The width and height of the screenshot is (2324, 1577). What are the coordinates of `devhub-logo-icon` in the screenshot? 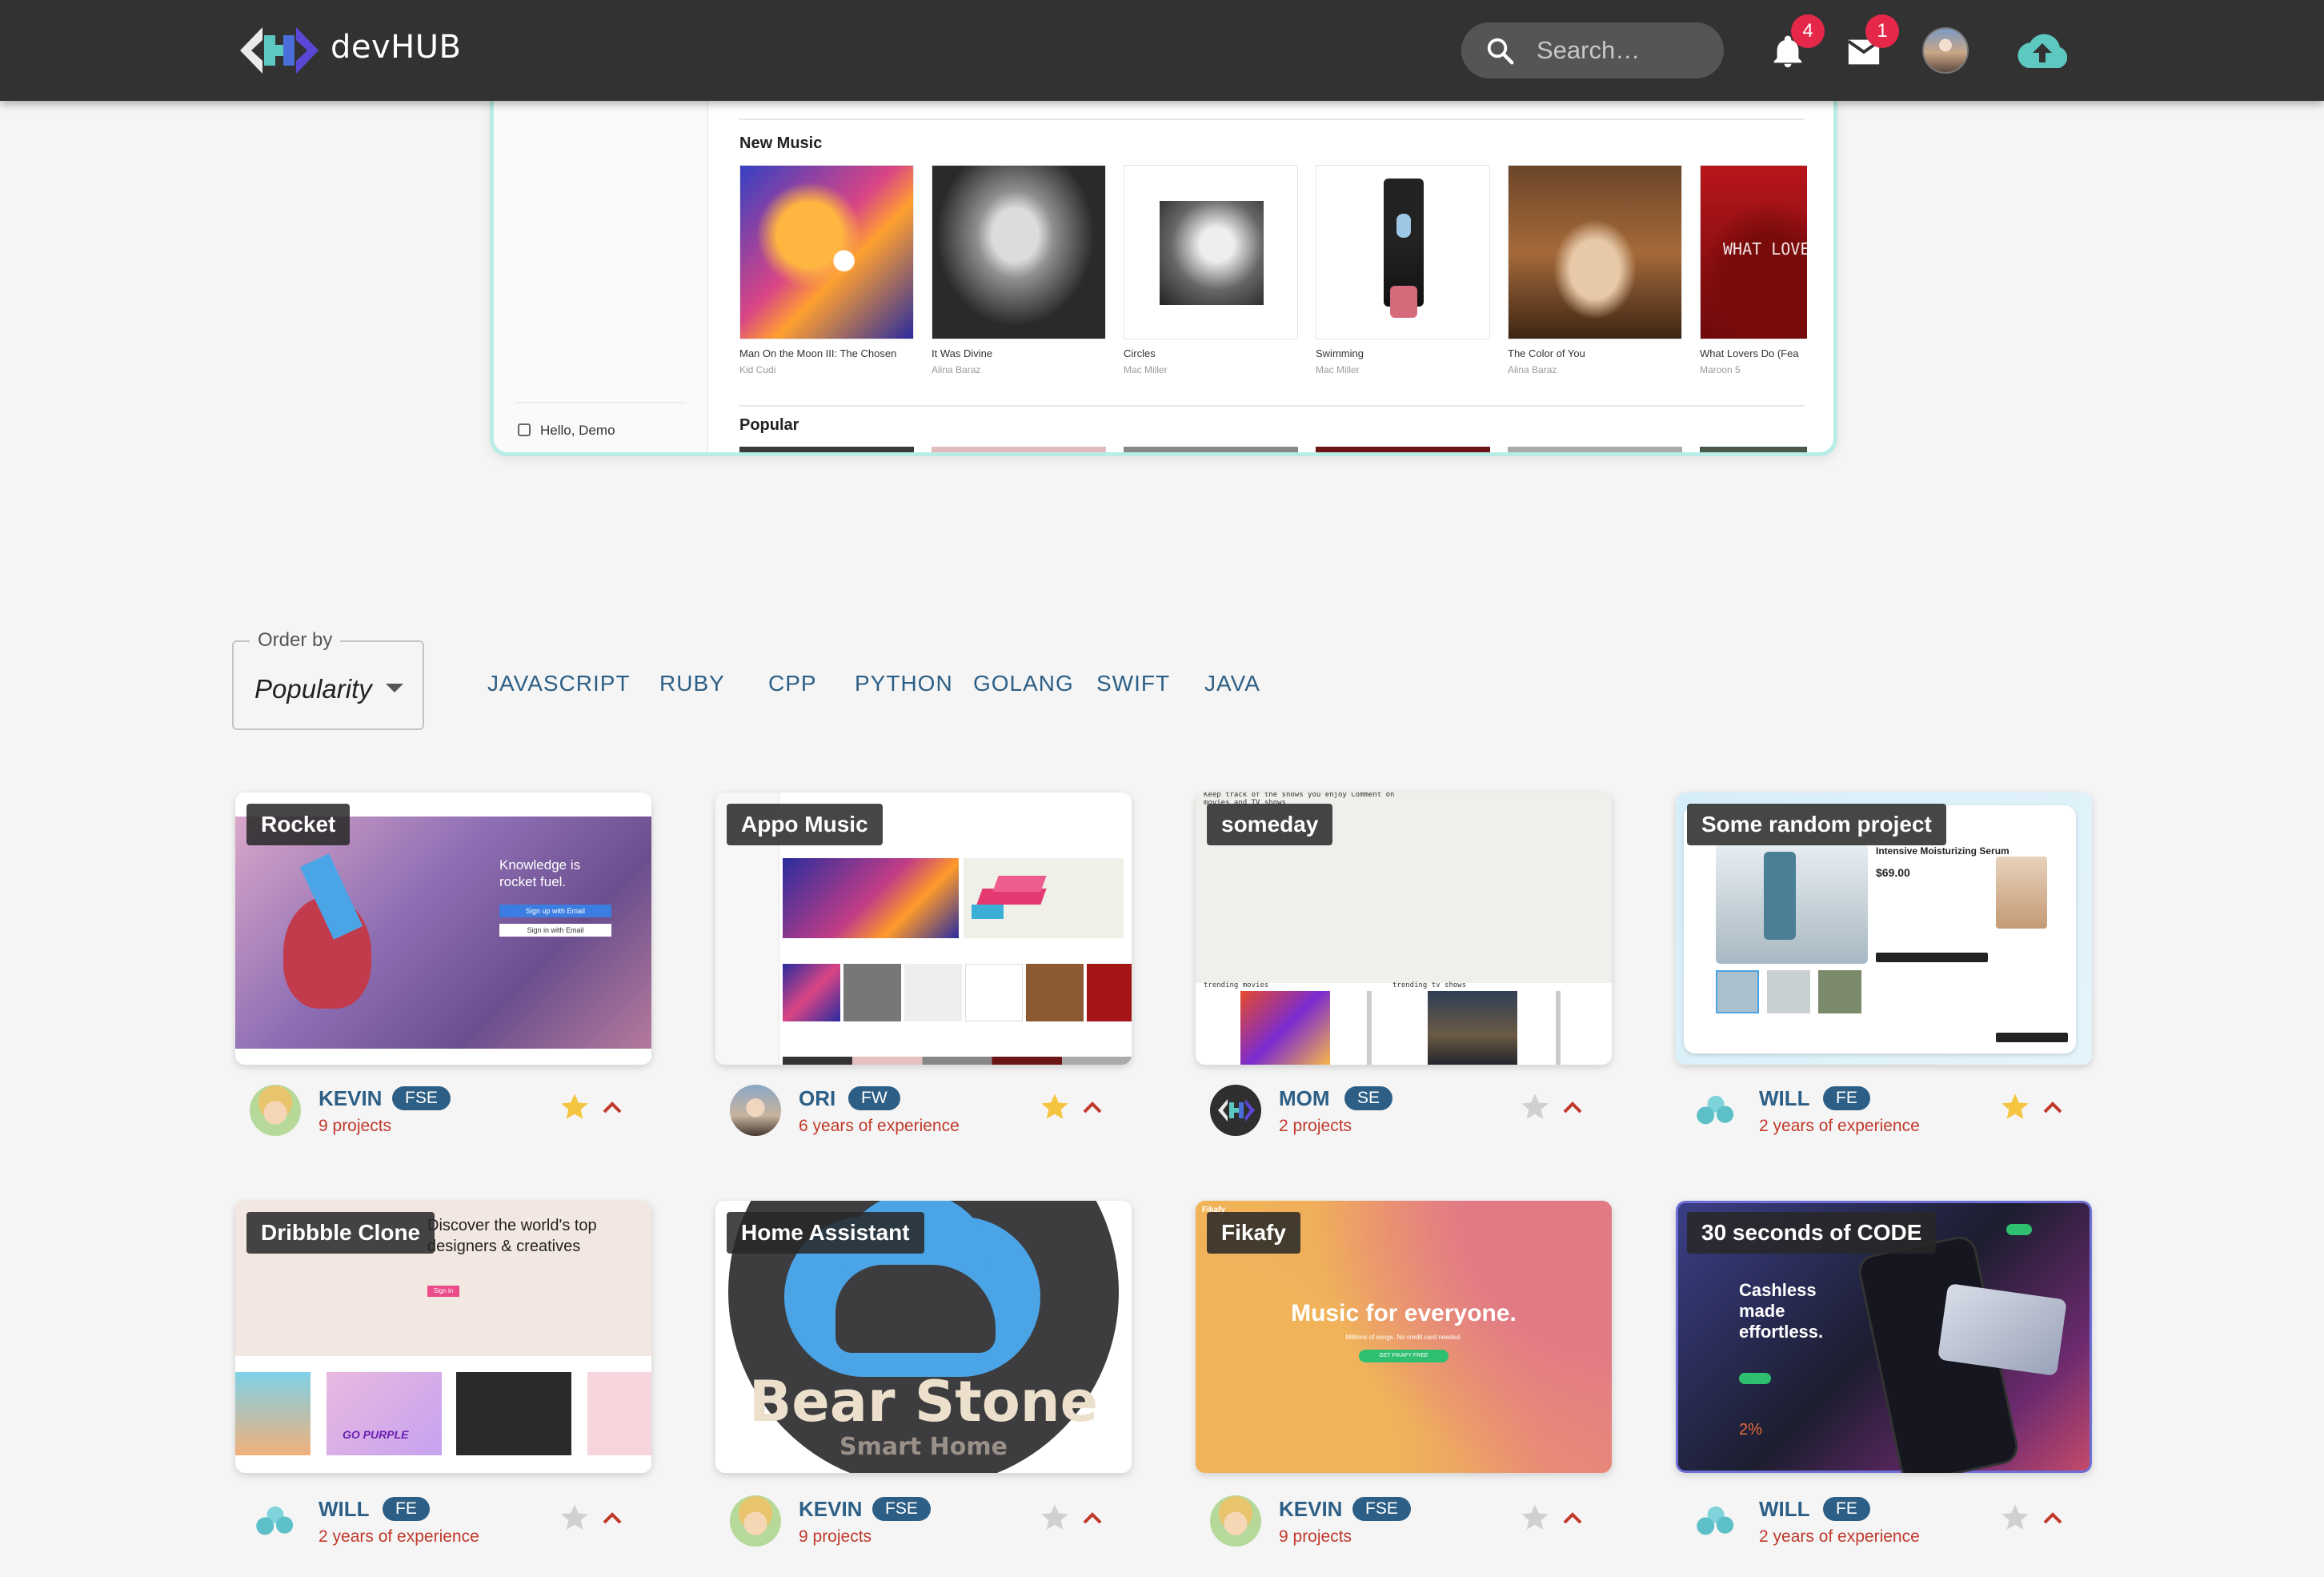 It's located at (280, 50).